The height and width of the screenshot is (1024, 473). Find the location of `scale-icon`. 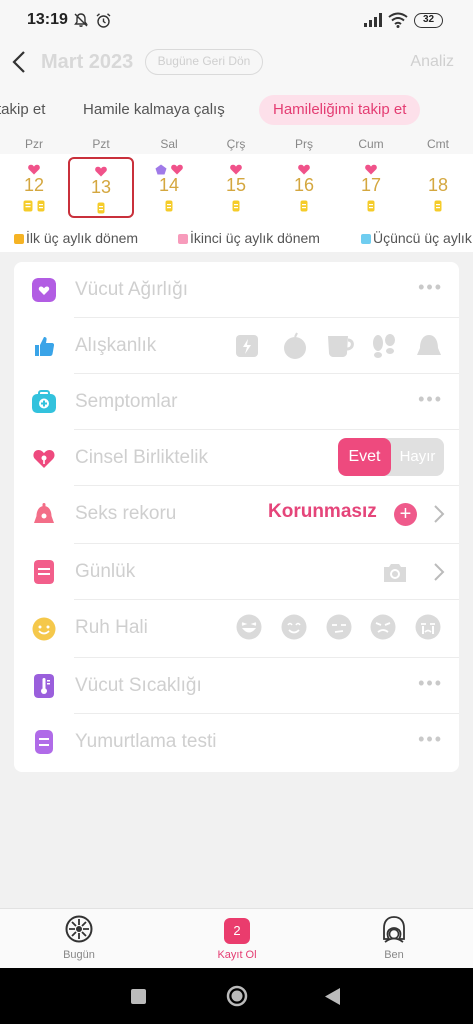

scale-icon is located at coordinates (44, 290).